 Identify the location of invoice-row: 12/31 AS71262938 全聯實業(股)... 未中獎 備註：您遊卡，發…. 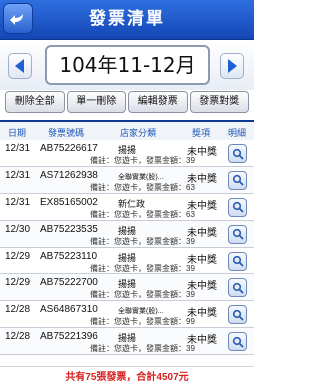
(127, 180).